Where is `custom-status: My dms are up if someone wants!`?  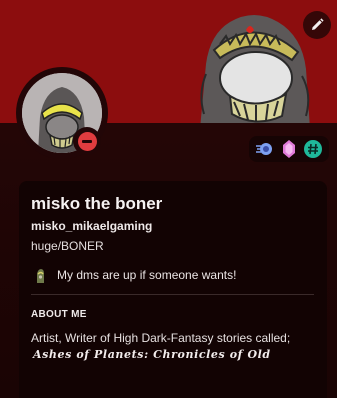 custom-status: My dms are up if someone wants! is located at coordinates (173, 275).